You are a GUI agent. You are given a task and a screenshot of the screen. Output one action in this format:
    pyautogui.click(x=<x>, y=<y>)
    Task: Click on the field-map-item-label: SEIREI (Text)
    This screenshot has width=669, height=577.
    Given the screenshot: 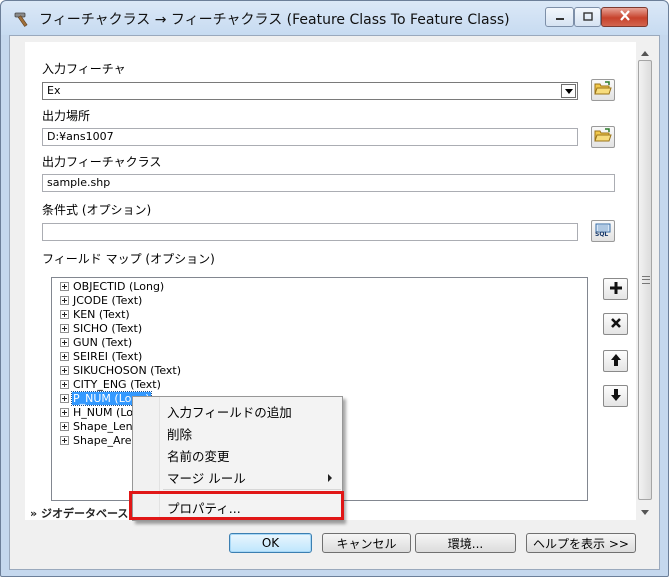 What is the action you would take?
    pyautogui.click(x=108, y=356)
    